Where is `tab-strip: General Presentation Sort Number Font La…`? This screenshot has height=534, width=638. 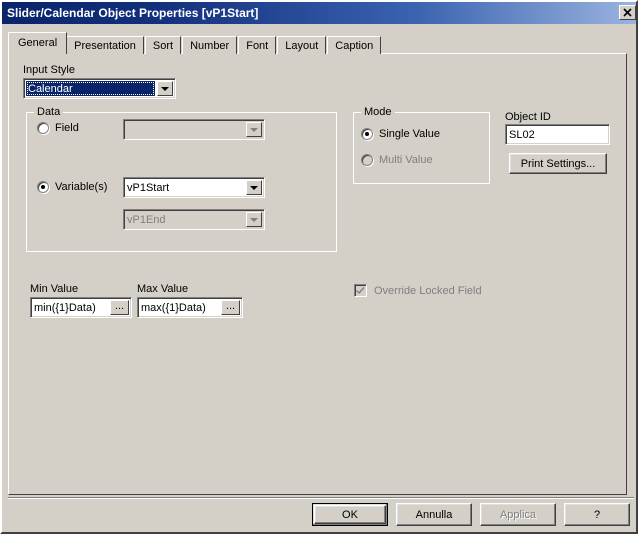 tab-strip: General Presentation Sort Number Font La… is located at coordinates (195, 43).